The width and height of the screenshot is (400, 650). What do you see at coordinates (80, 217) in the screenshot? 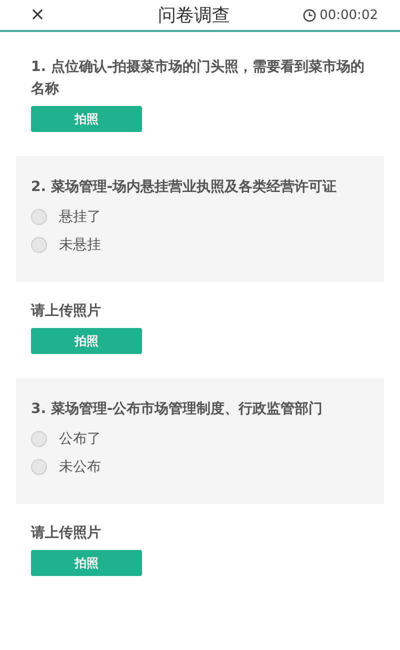
I see `option-label: 悬挂了` at bounding box center [80, 217].